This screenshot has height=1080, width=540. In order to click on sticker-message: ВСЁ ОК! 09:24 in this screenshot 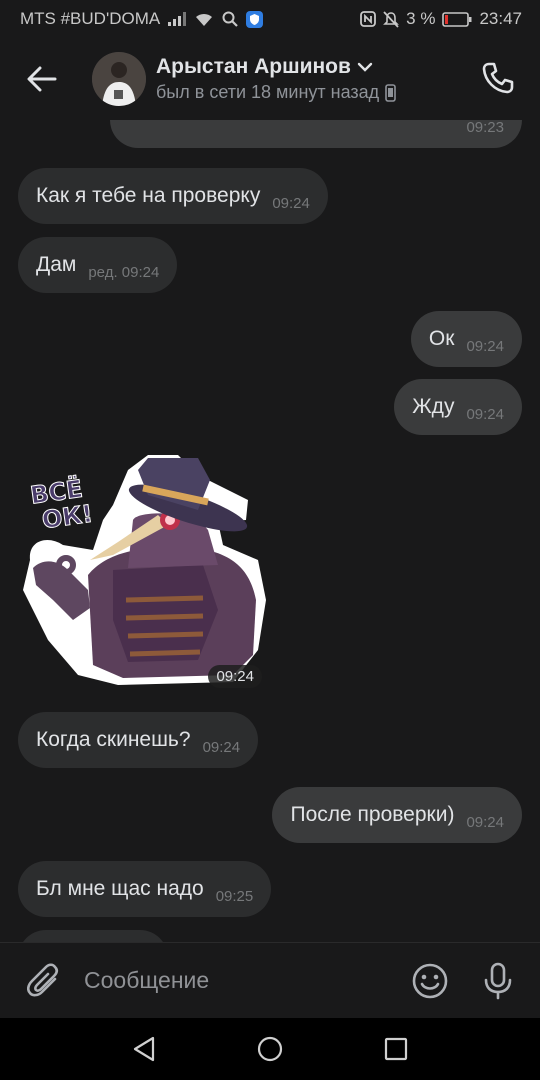, I will do `click(143, 571)`.